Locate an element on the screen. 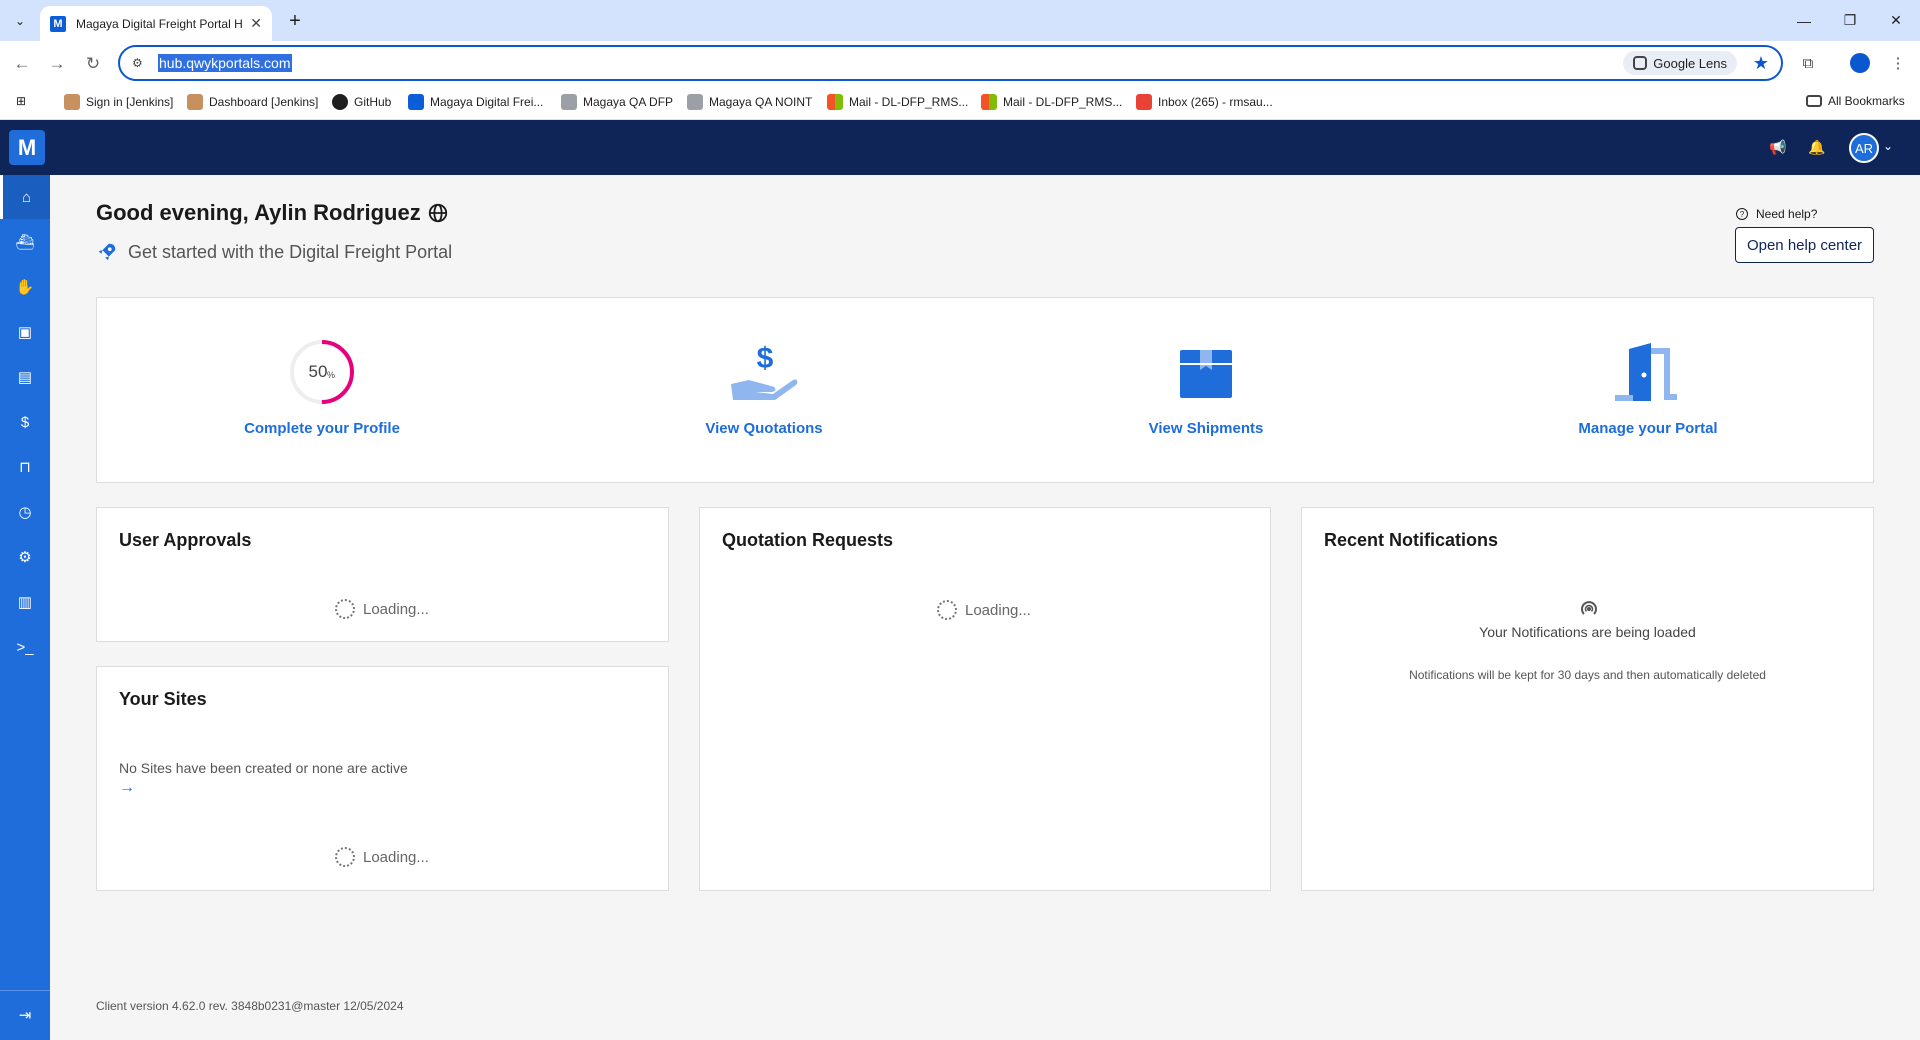 This screenshot has width=1920, height=1040. site-settings-icon: ⚙ is located at coordinates (141, 63).